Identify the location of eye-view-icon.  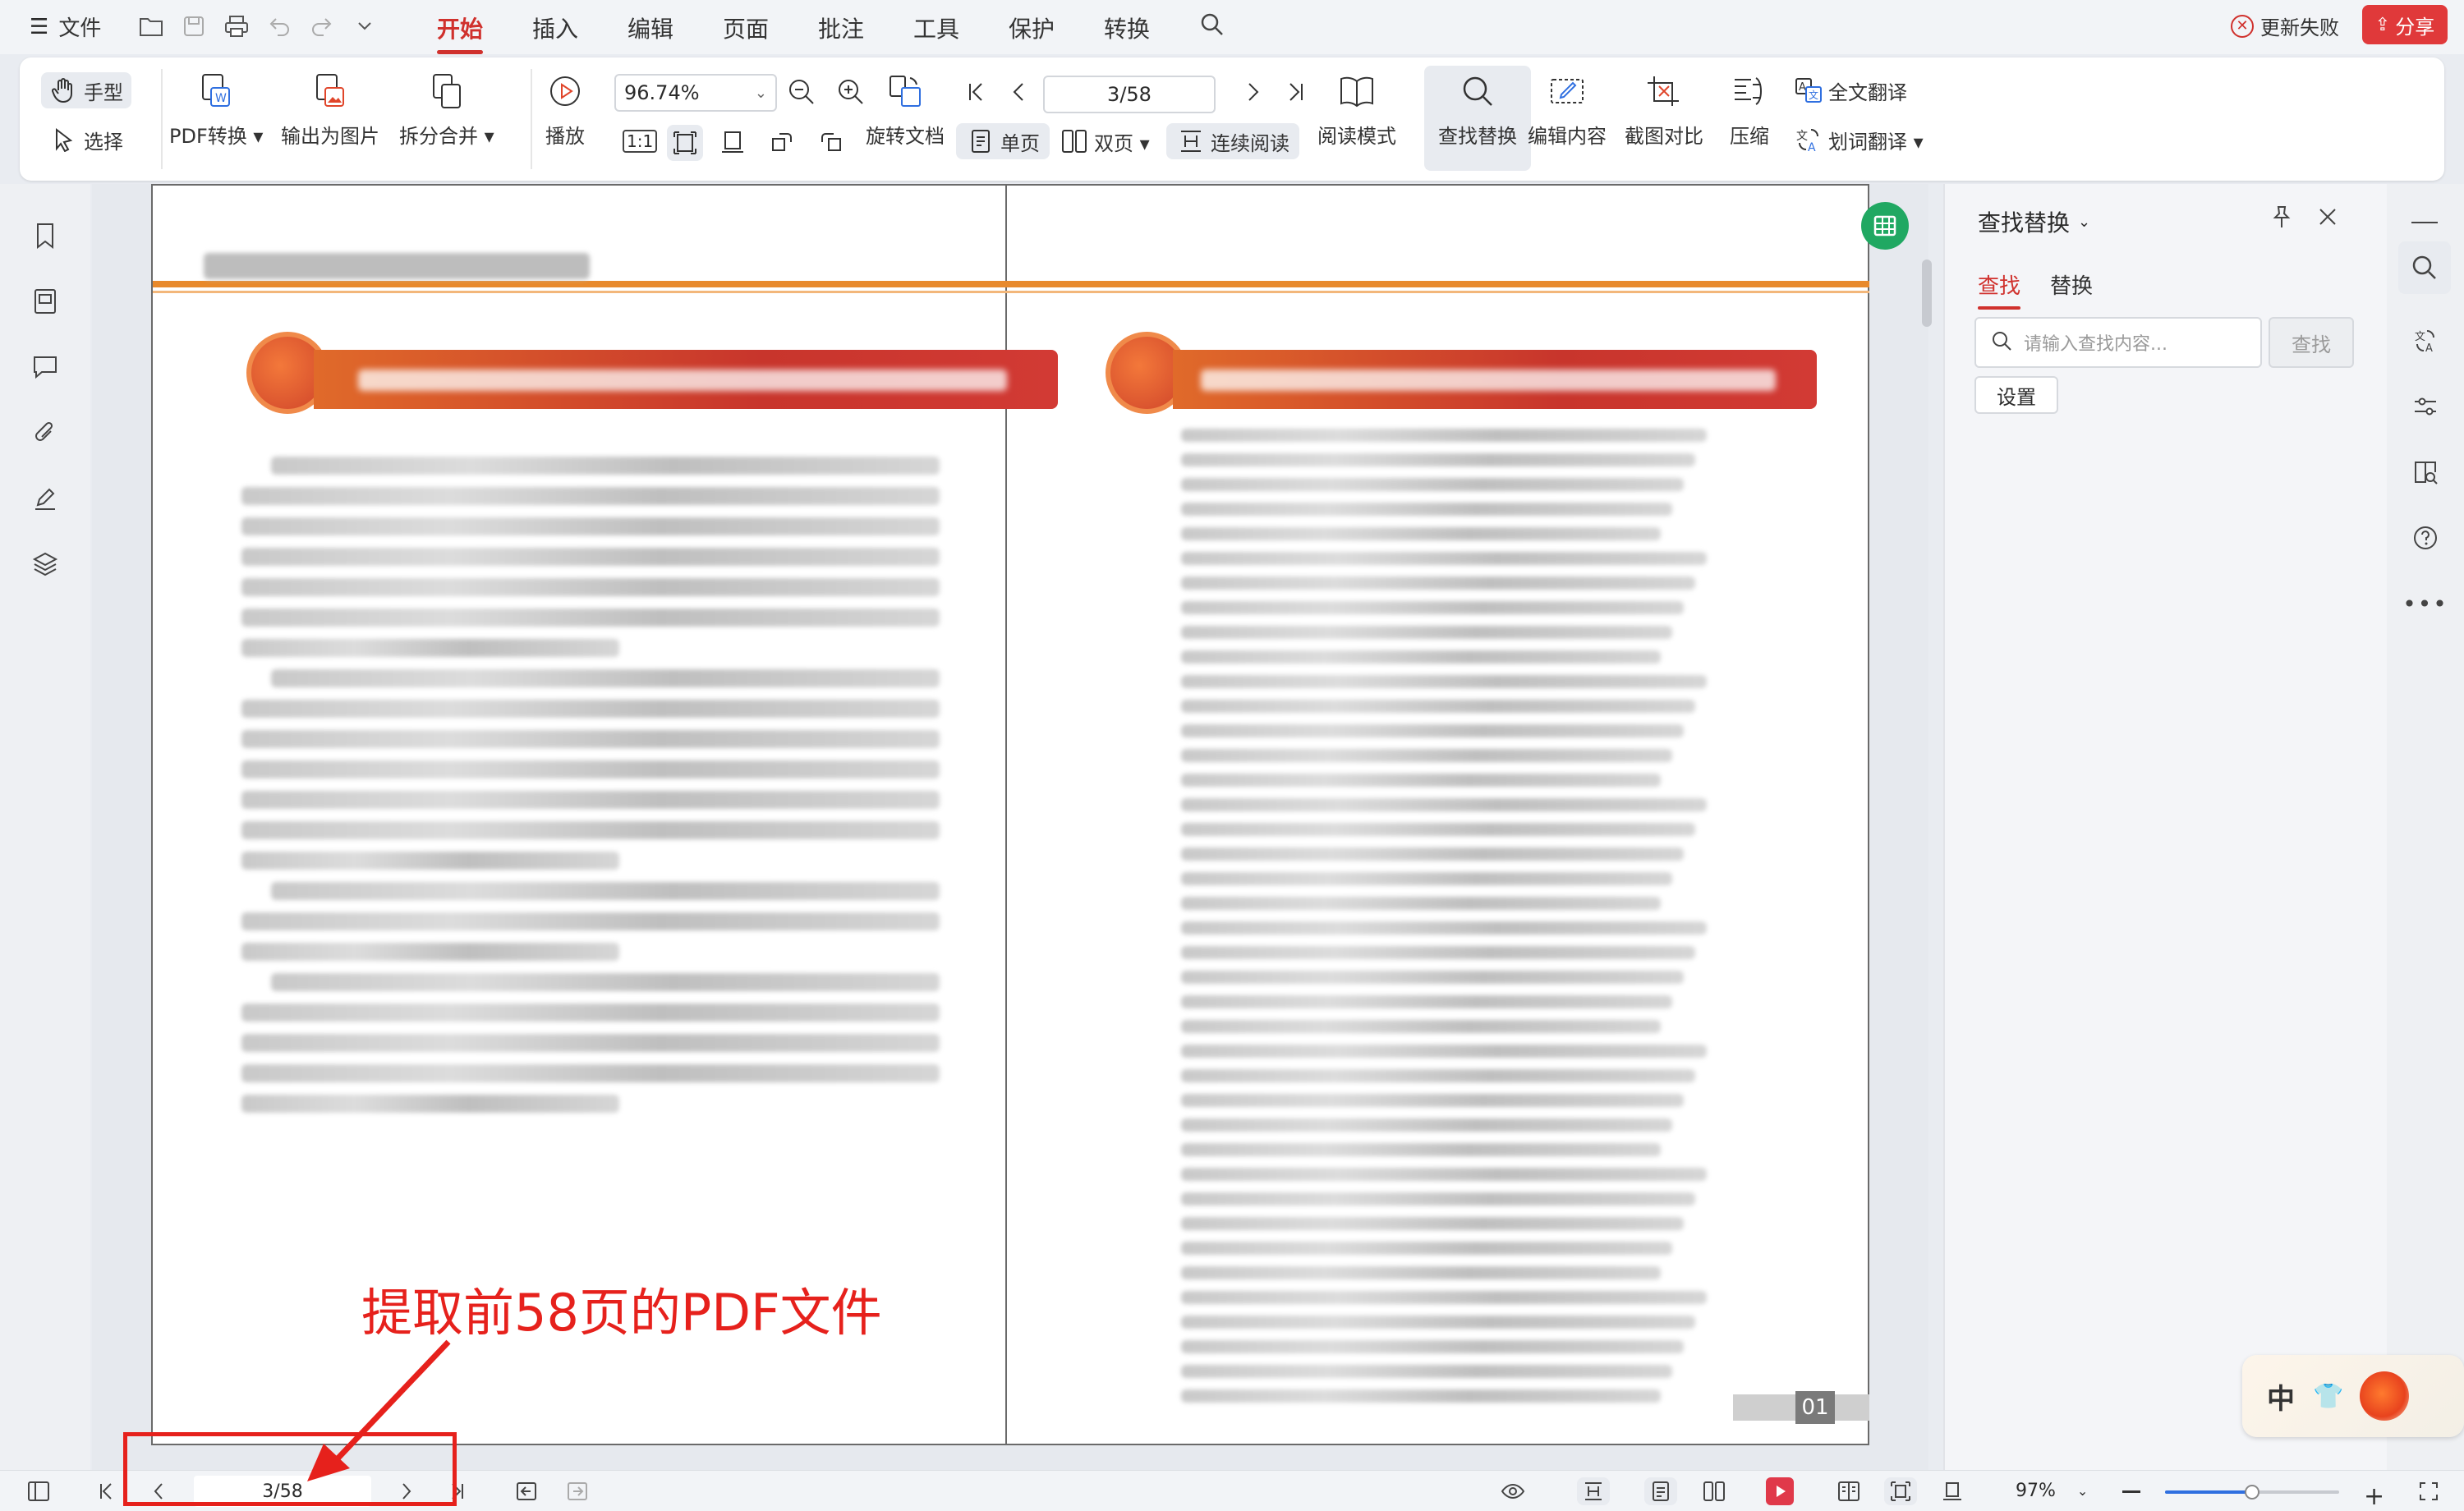
(1513, 1491).